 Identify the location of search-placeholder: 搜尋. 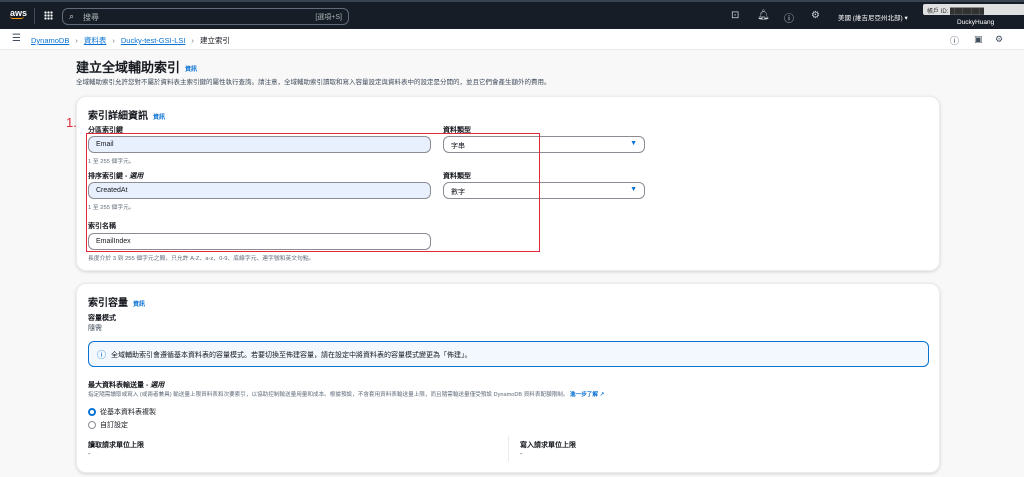
(91, 17).